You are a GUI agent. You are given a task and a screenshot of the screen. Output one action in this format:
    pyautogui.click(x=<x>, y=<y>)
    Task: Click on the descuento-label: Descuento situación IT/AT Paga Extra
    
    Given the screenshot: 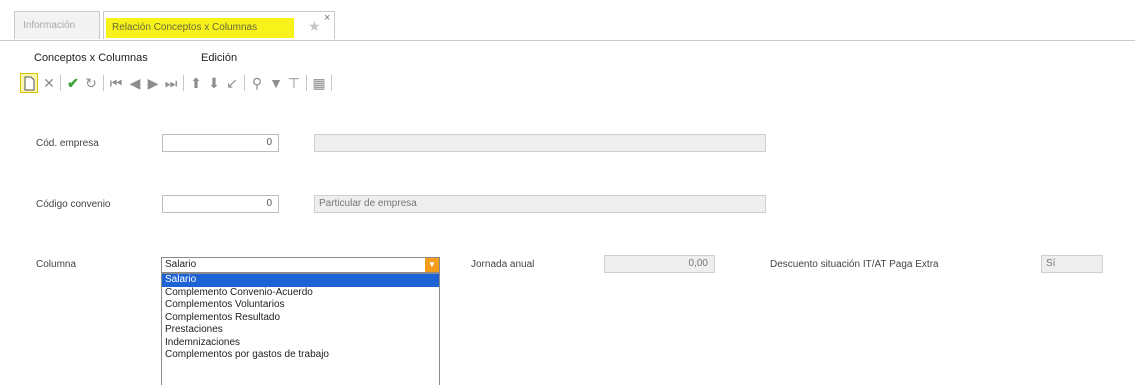 What is the action you would take?
    pyautogui.click(x=854, y=264)
    